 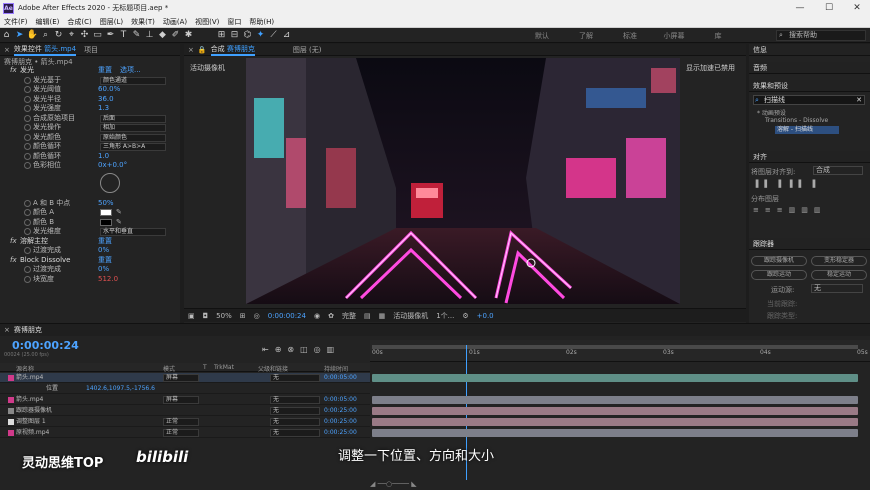 What do you see at coordinates (90, 100) in the screenshot?
I see `property-row: 发光半径 36.0` at bounding box center [90, 100].